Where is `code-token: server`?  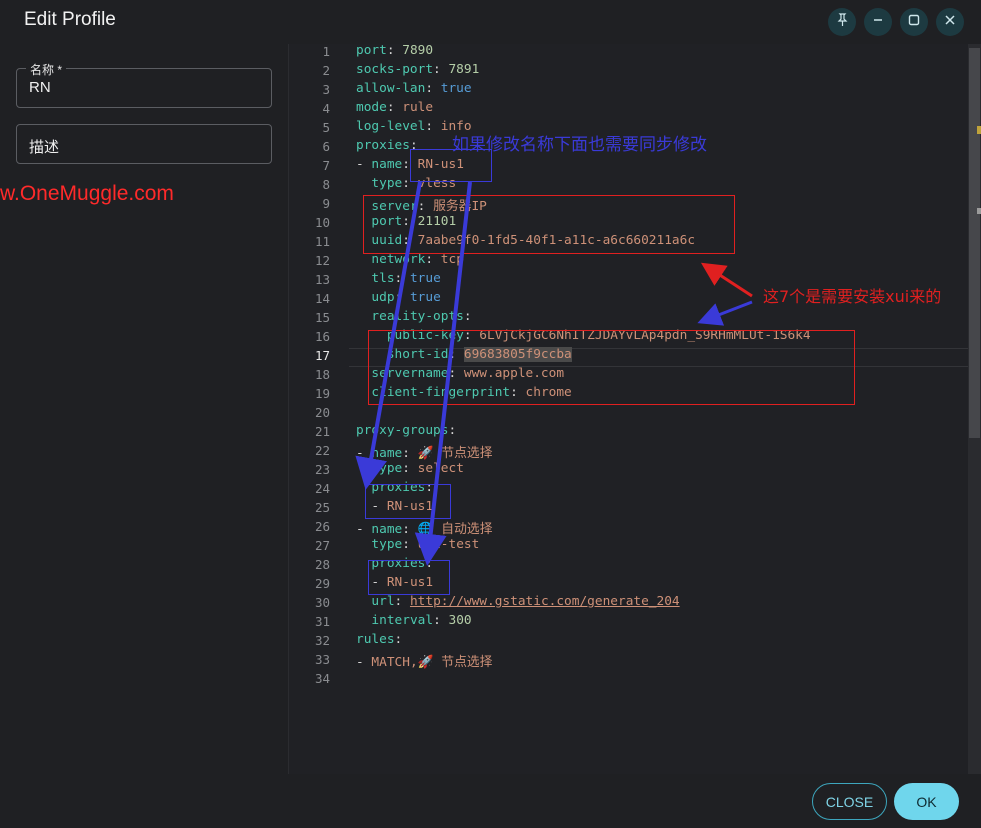
code-token: server is located at coordinates (394, 206).